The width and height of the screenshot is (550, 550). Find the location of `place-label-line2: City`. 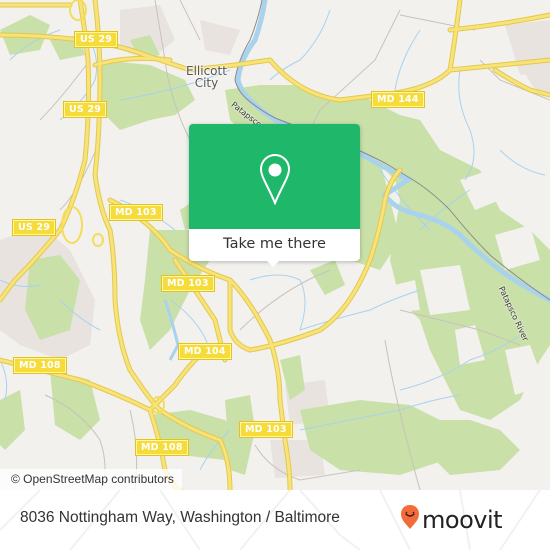

place-label-line2: City is located at coordinates (206, 83).